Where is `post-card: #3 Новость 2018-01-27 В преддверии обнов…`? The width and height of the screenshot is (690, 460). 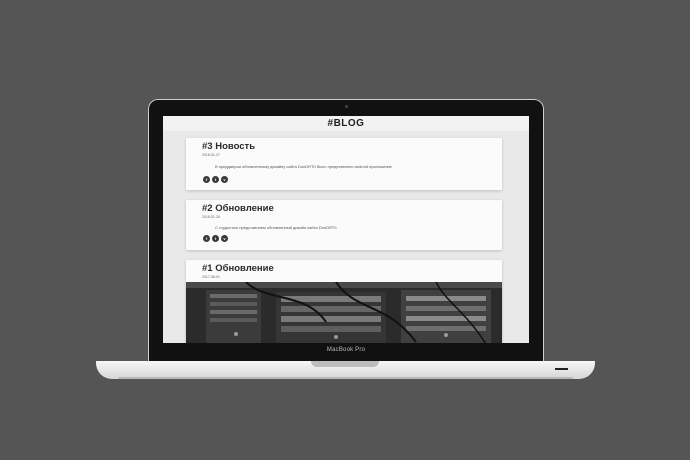
post-card: #3 Новость 2018-01-27 В преддверии обнов… is located at coordinates (344, 164).